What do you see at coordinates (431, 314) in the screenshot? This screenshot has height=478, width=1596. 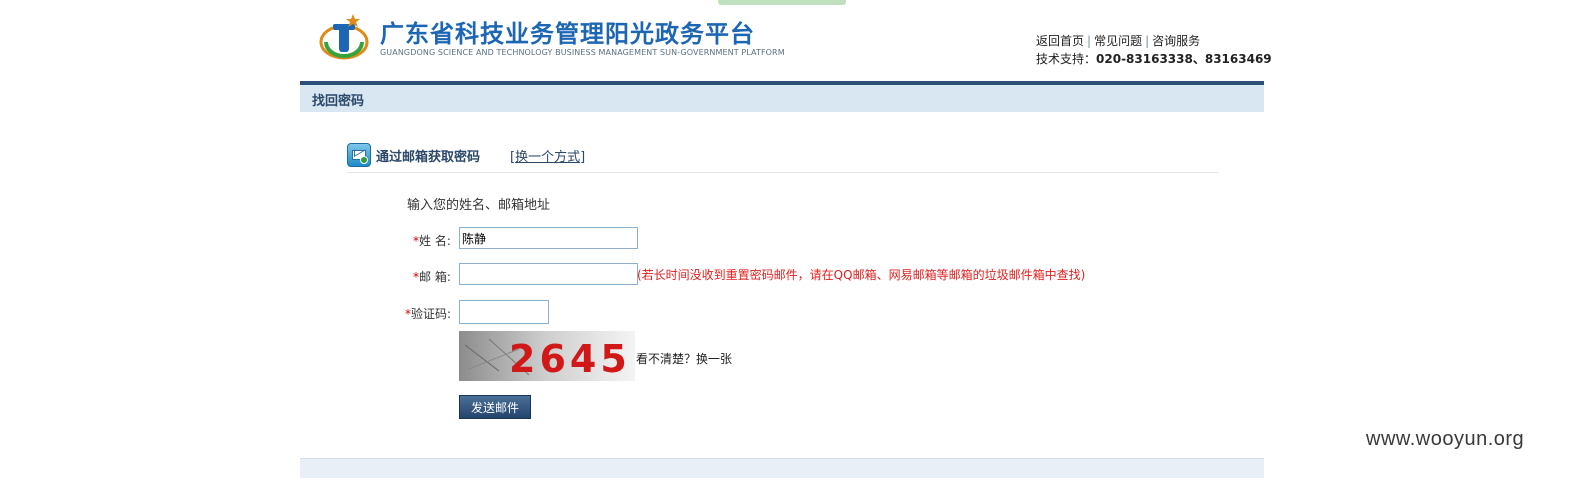 I see `captcha-label-text: 验证码:` at bounding box center [431, 314].